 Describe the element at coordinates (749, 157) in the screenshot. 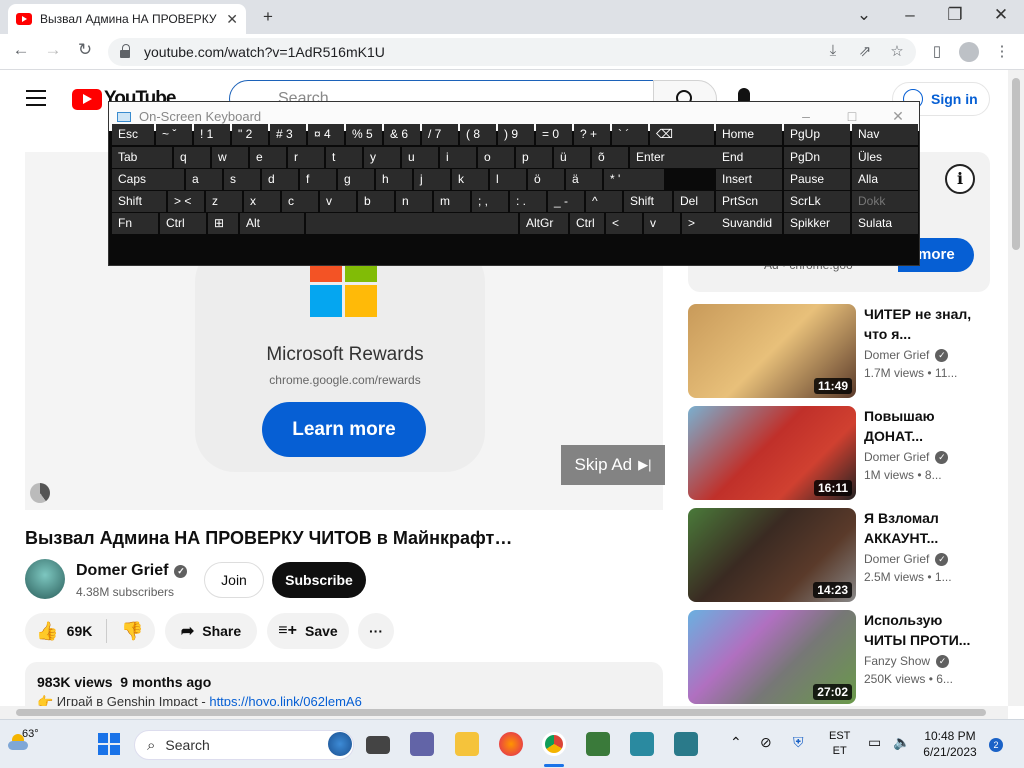

I see `osk-key: End` at that location.